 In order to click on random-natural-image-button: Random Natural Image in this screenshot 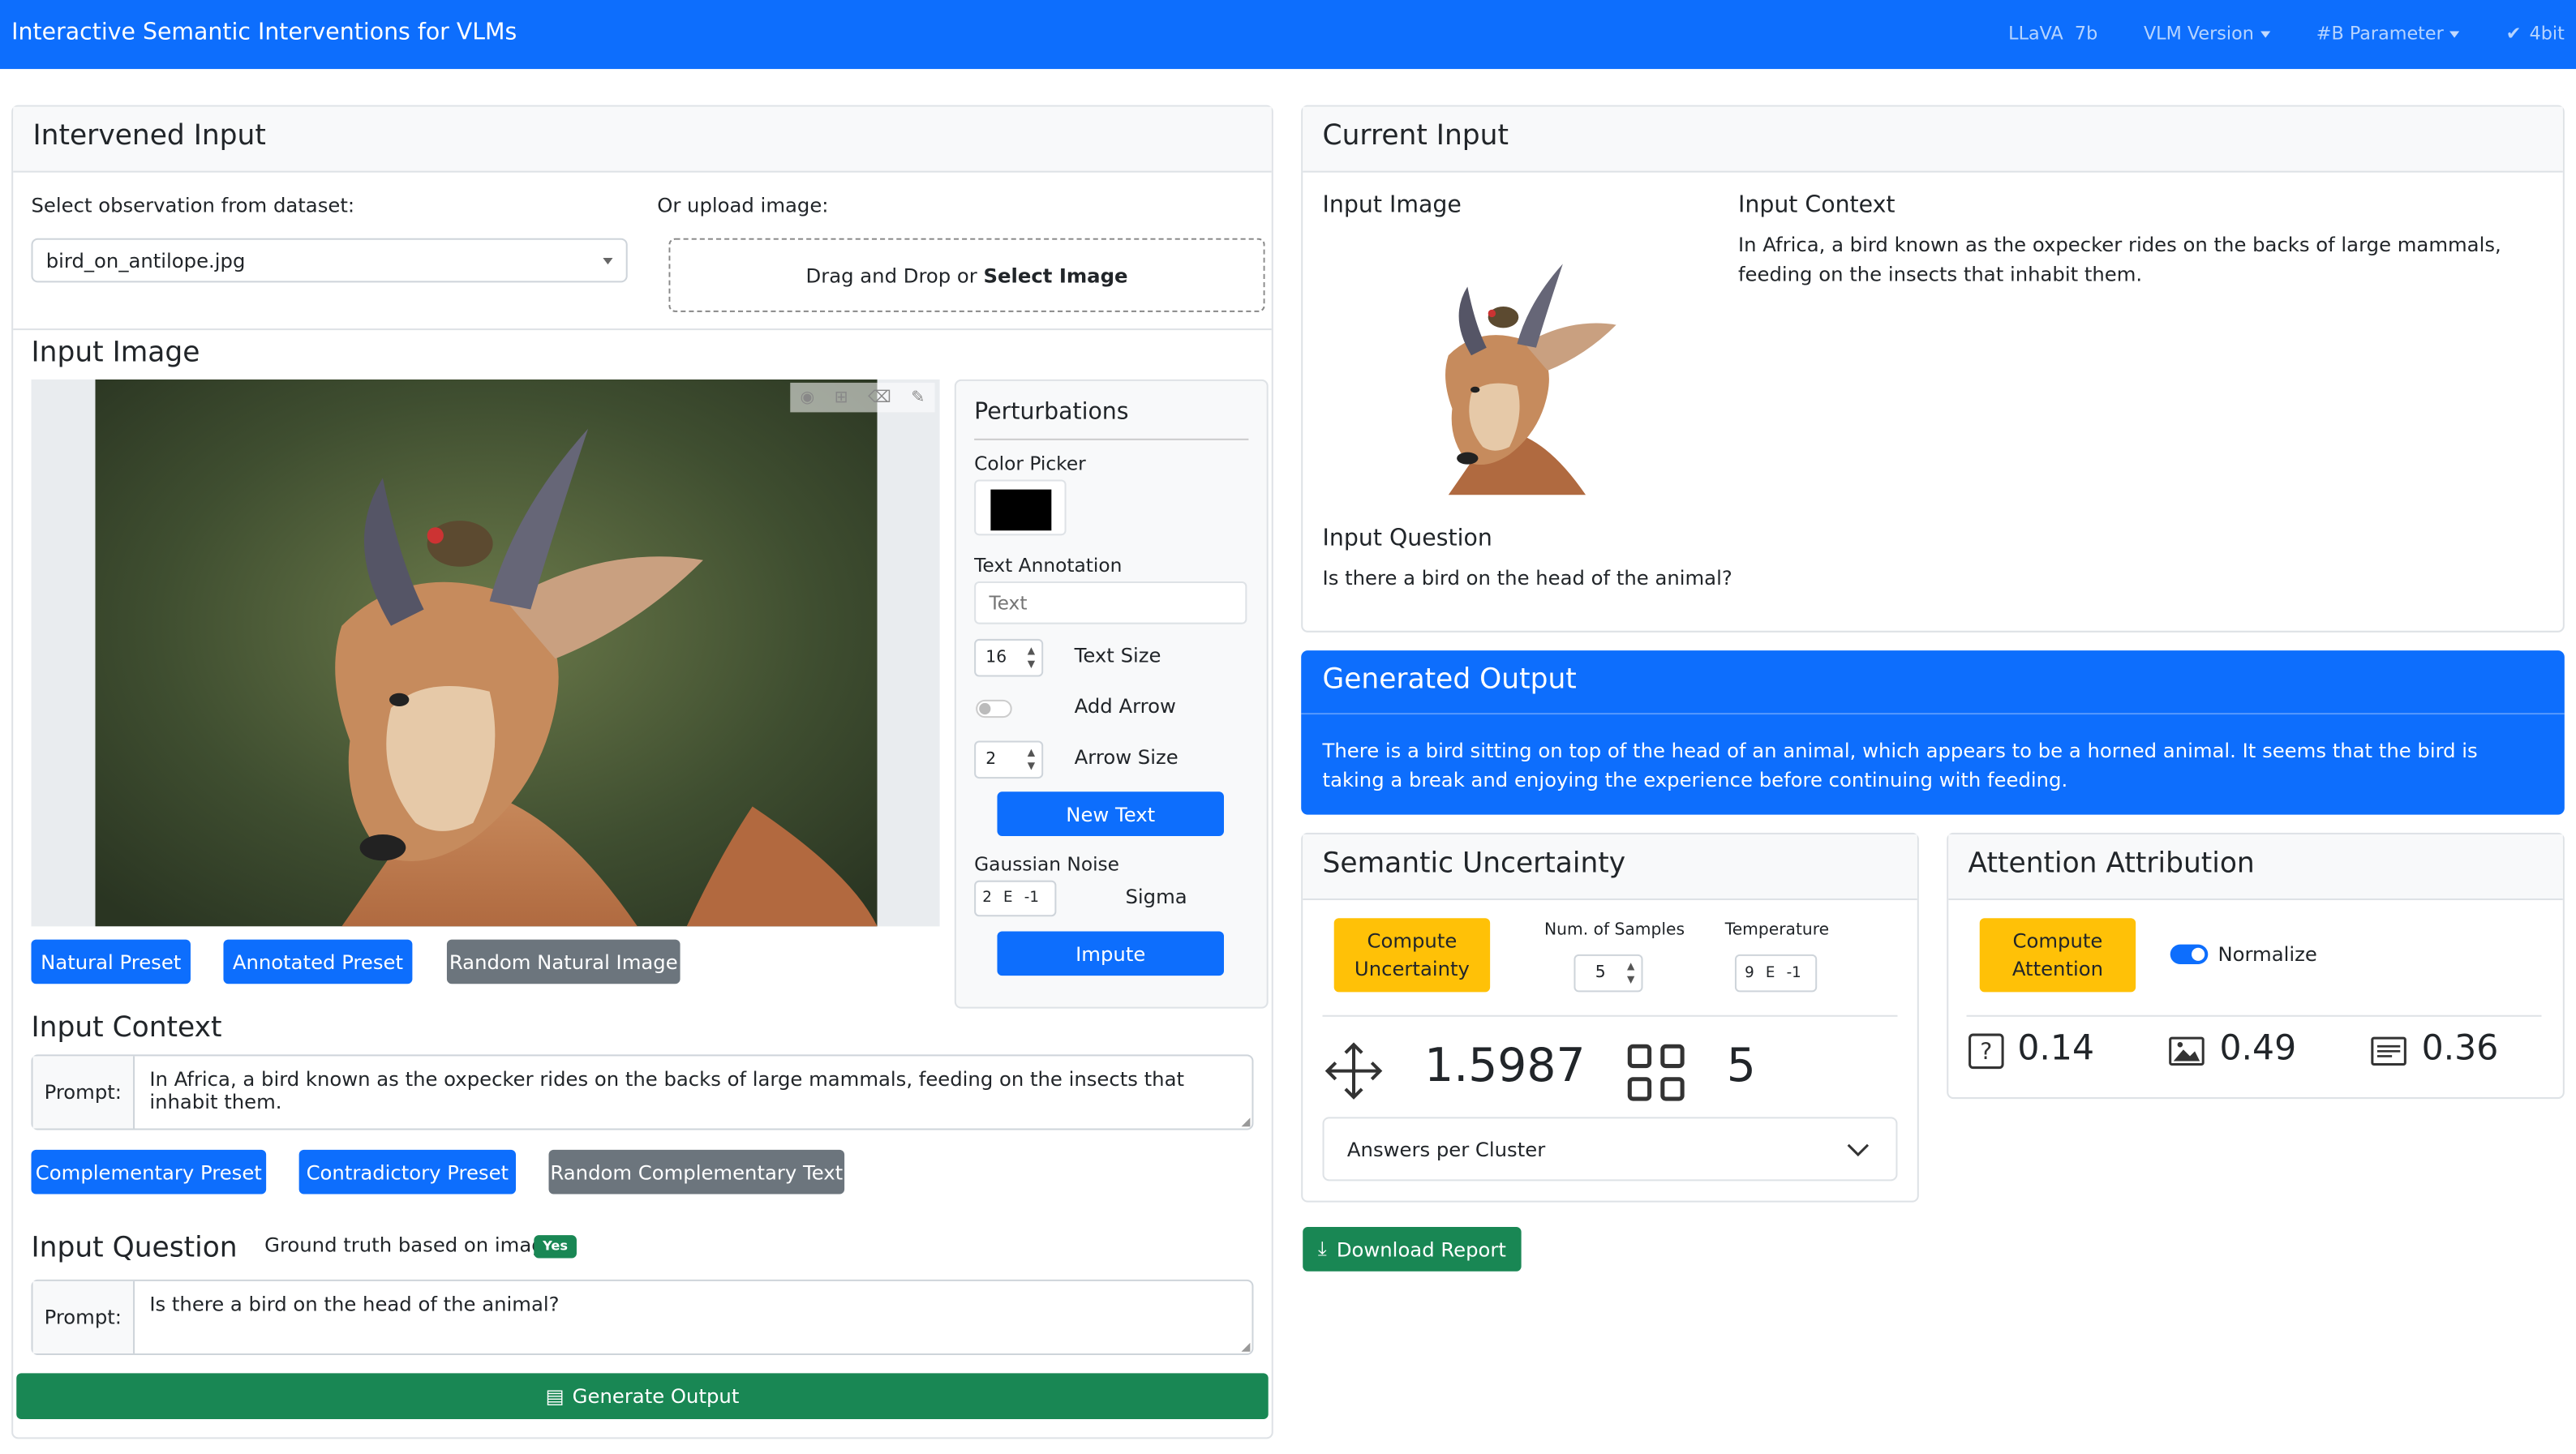, I will do `click(563, 961)`.